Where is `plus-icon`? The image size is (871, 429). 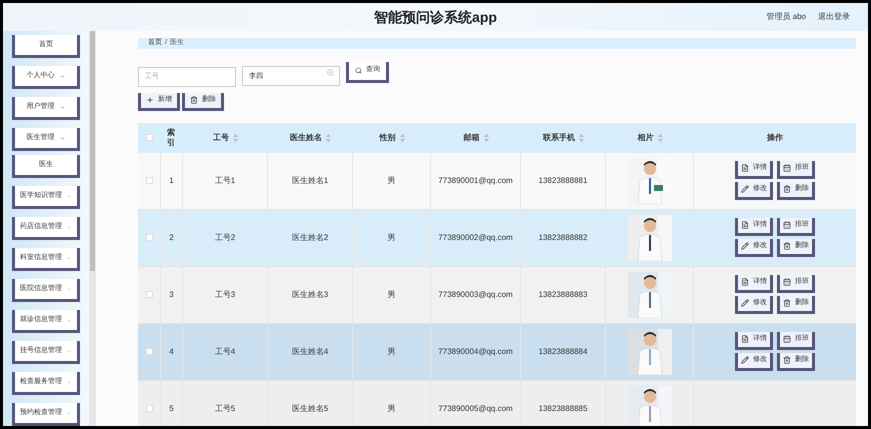
plus-icon is located at coordinates (150, 100).